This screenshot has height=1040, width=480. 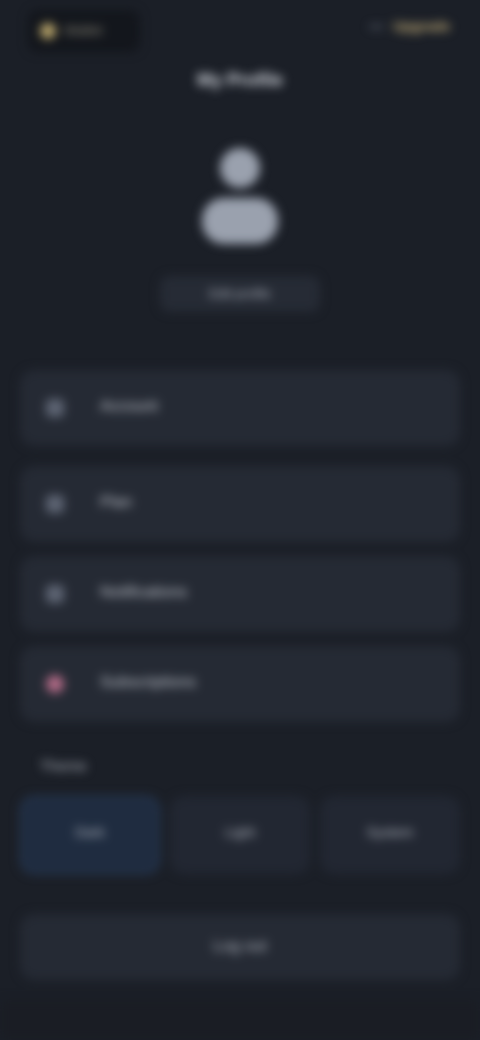 What do you see at coordinates (129, 406) in the screenshot?
I see `row-label: Account` at bounding box center [129, 406].